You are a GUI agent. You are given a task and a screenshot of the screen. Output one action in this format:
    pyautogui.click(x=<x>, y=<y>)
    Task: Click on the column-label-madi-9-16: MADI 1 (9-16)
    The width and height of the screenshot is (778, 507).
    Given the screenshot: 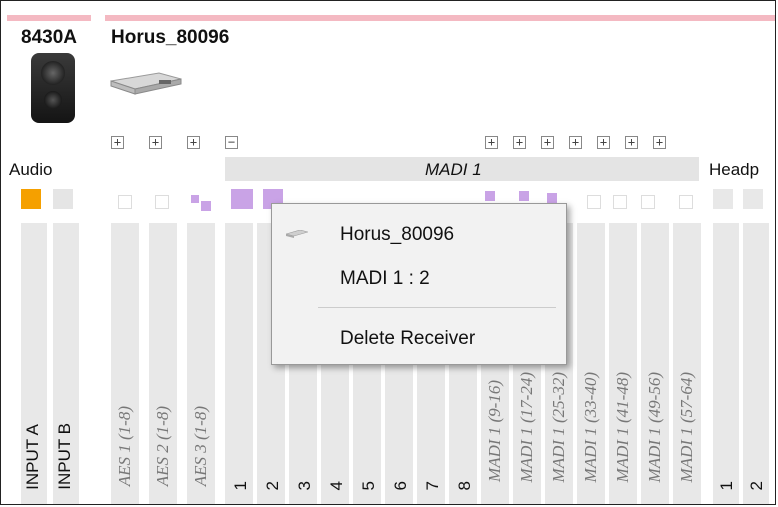 What is the action you would take?
    pyautogui.click(x=494, y=431)
    